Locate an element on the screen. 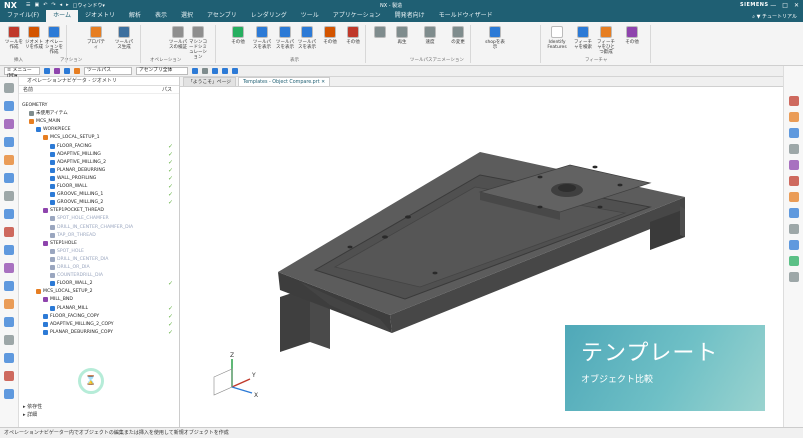  ribbon-button is located at coordinates (380, 33).